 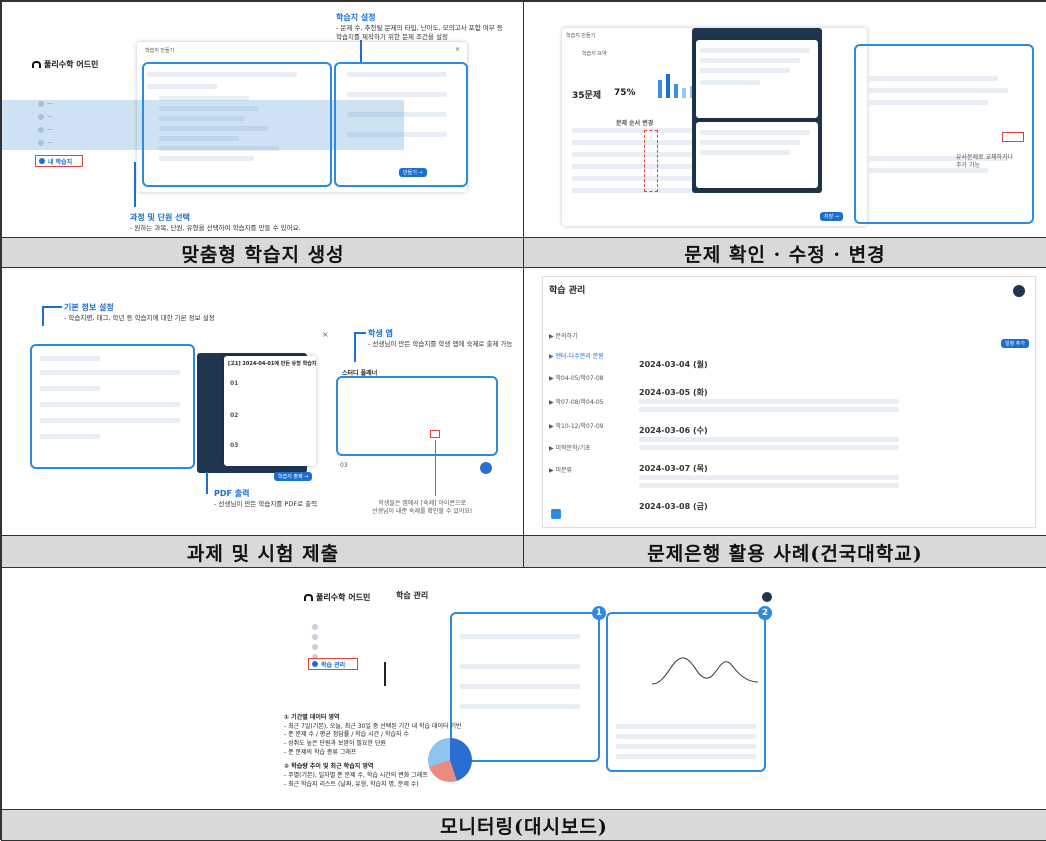 What do you see at coordinates (570, 447) in the screenshot?
I see `sidebar-item: ▶ 미적분학/기초` at bounding box center [570, 447].